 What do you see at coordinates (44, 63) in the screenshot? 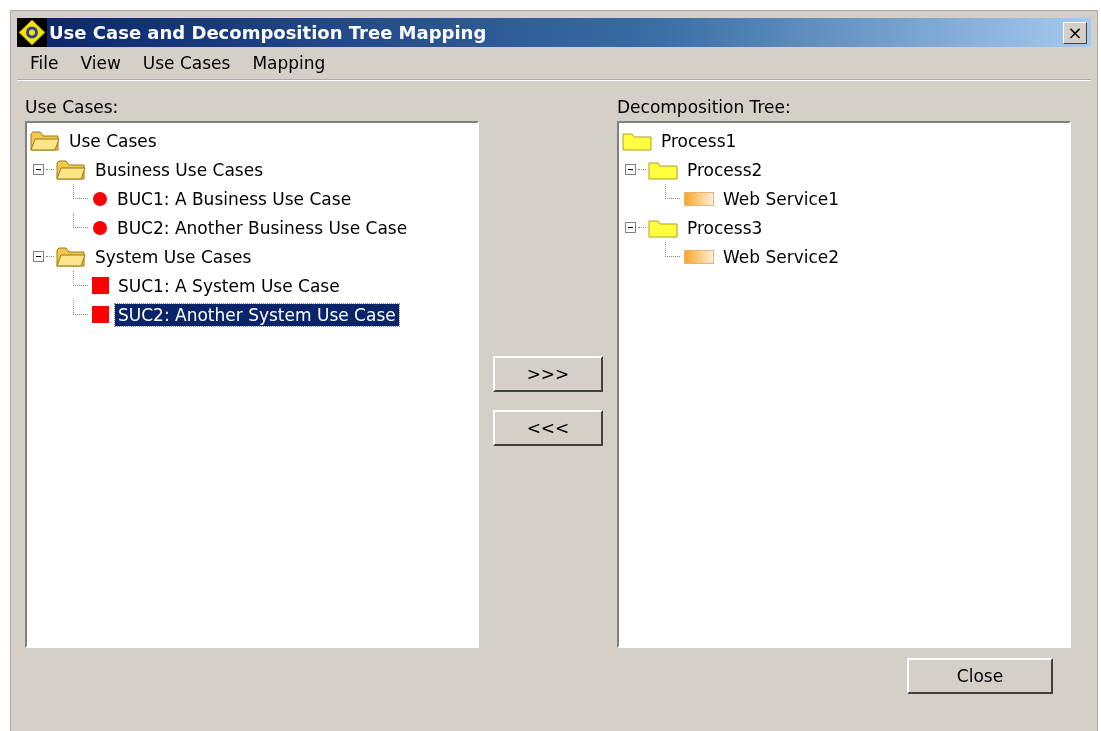
I see `menu-item: File` at bounding box center [44, 63].